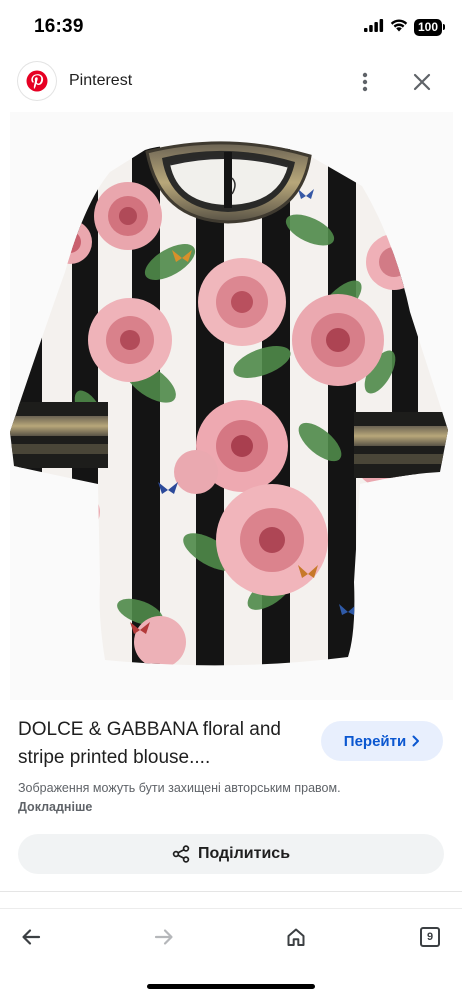 The image size is (462, 999). Describe the element at coordinates (231, 937) in the screenshot. I see `bottom-navigation: 9` at that location.